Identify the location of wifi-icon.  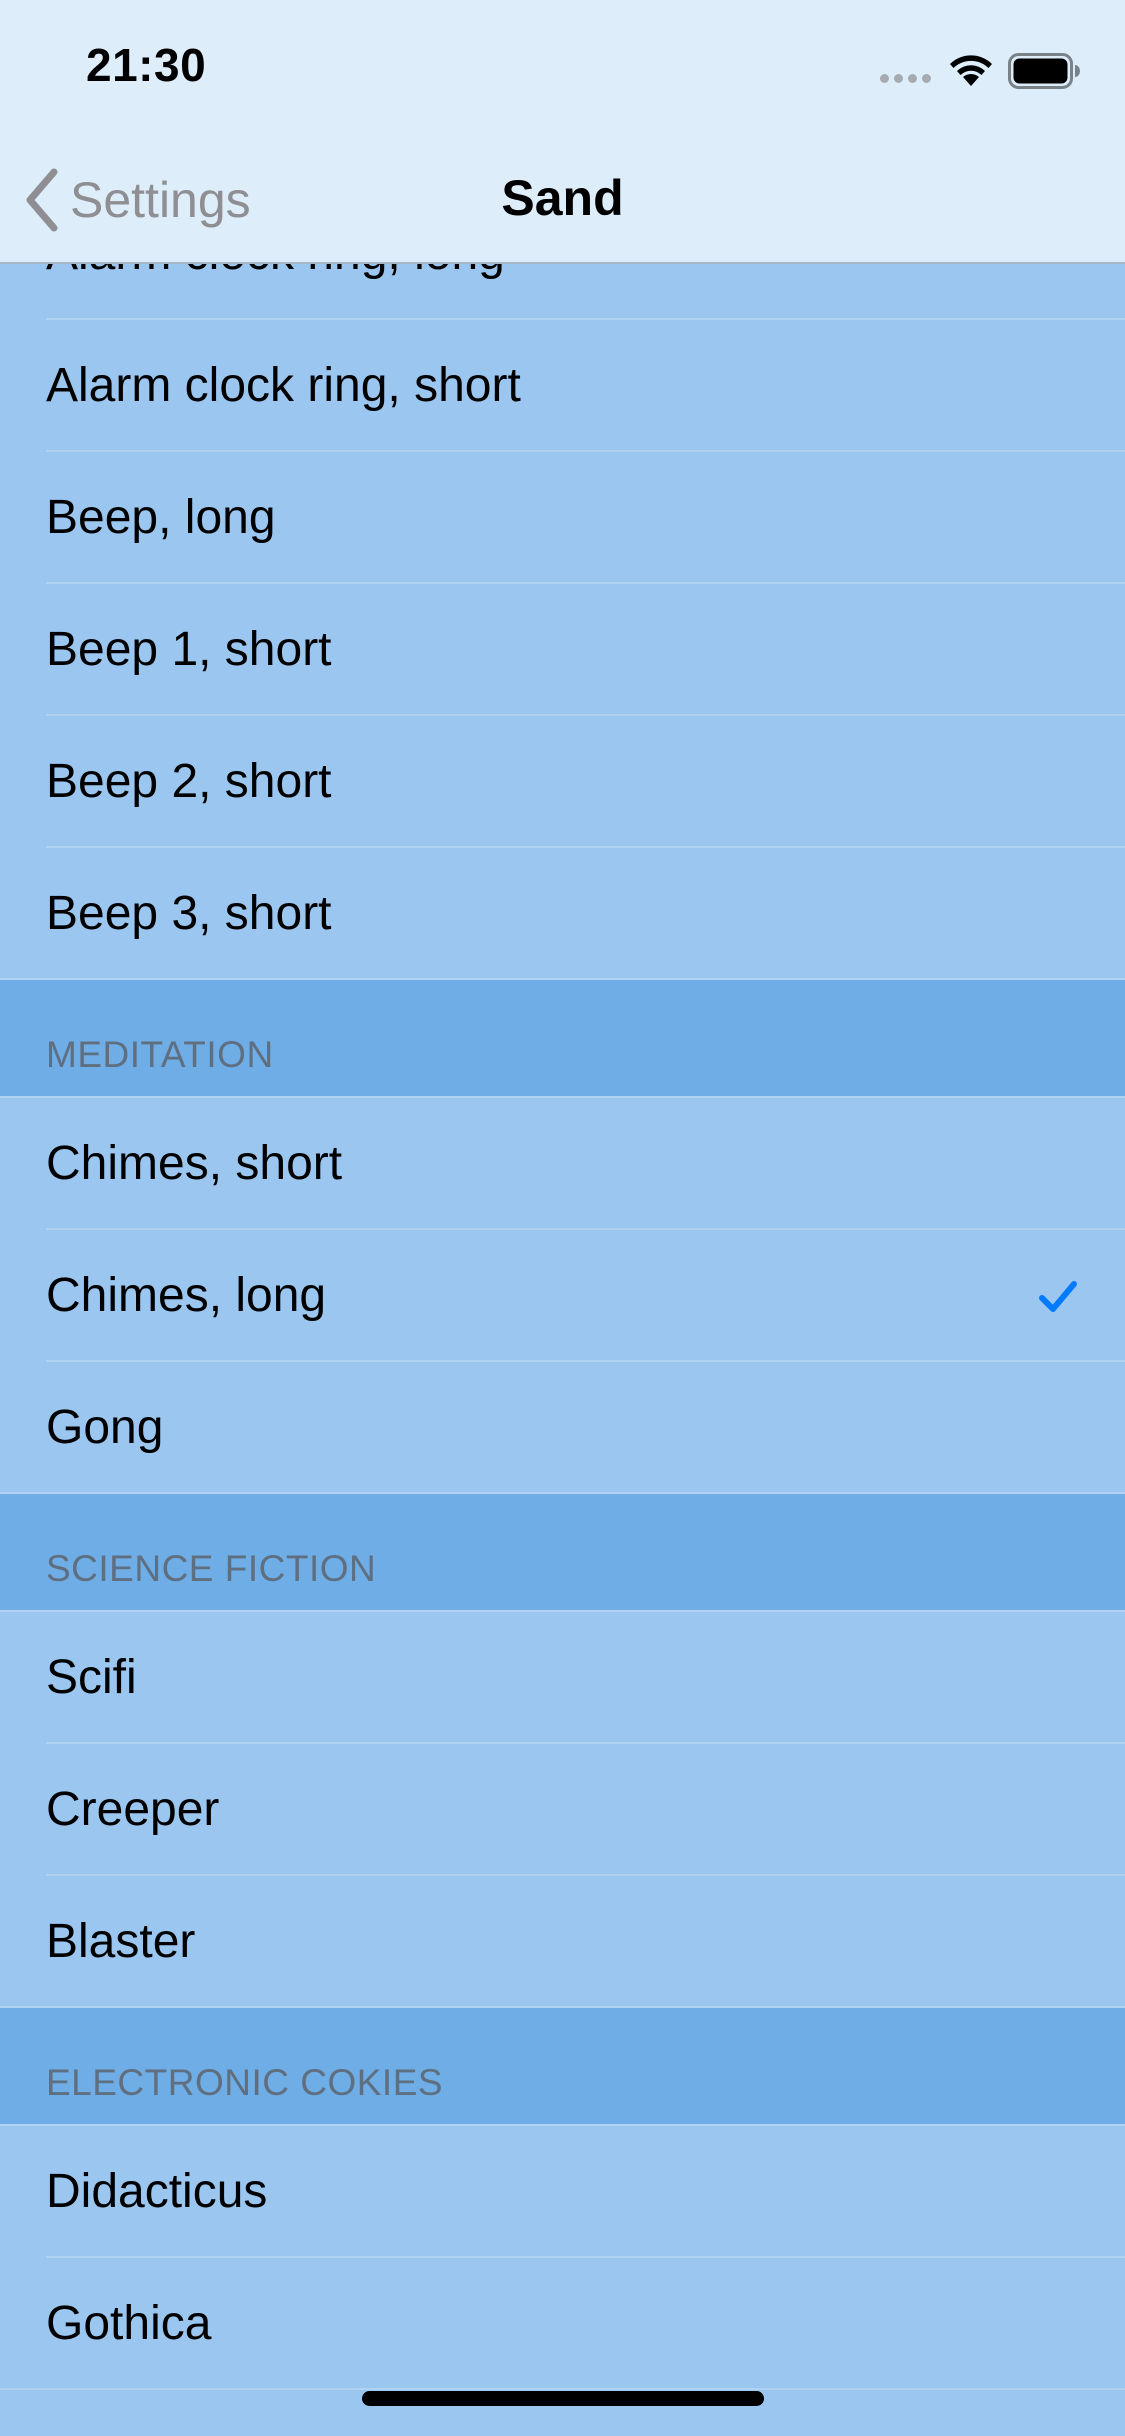
(971, 70).